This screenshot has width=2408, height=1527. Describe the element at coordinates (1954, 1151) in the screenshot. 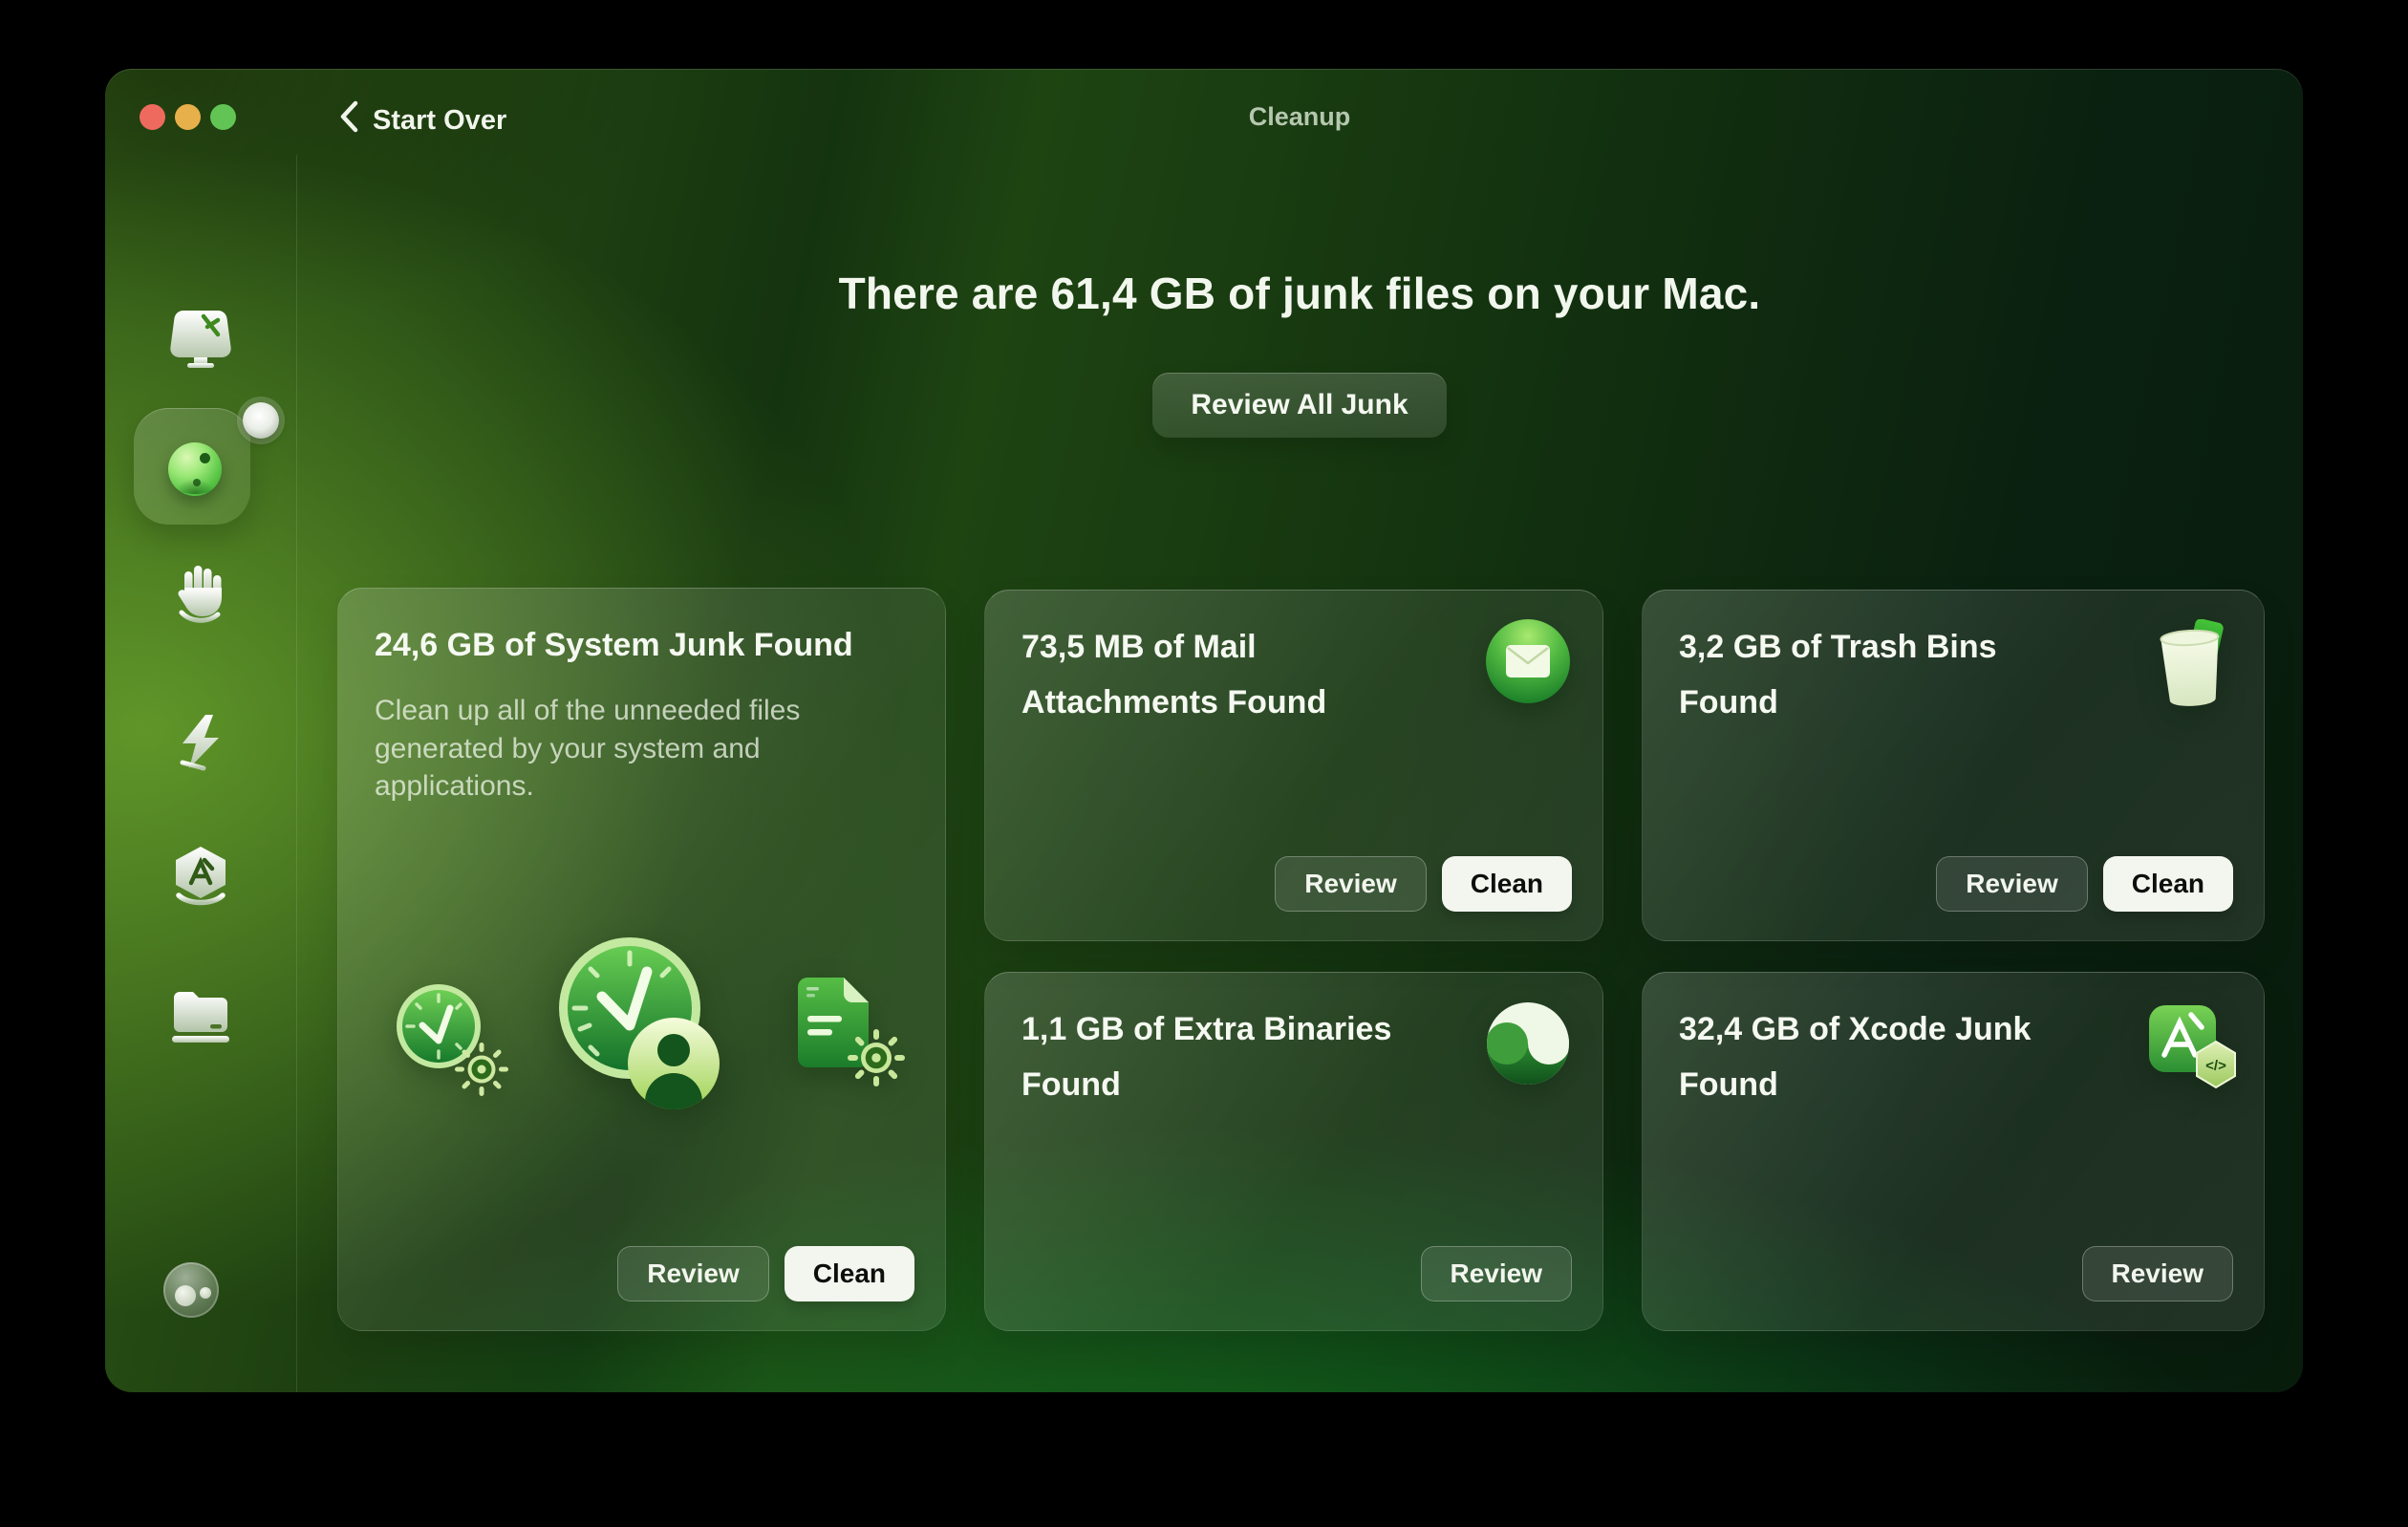

I see `xcode-junk-card: 32,4 GB of Xcode Junk Found </> Review` at that location.